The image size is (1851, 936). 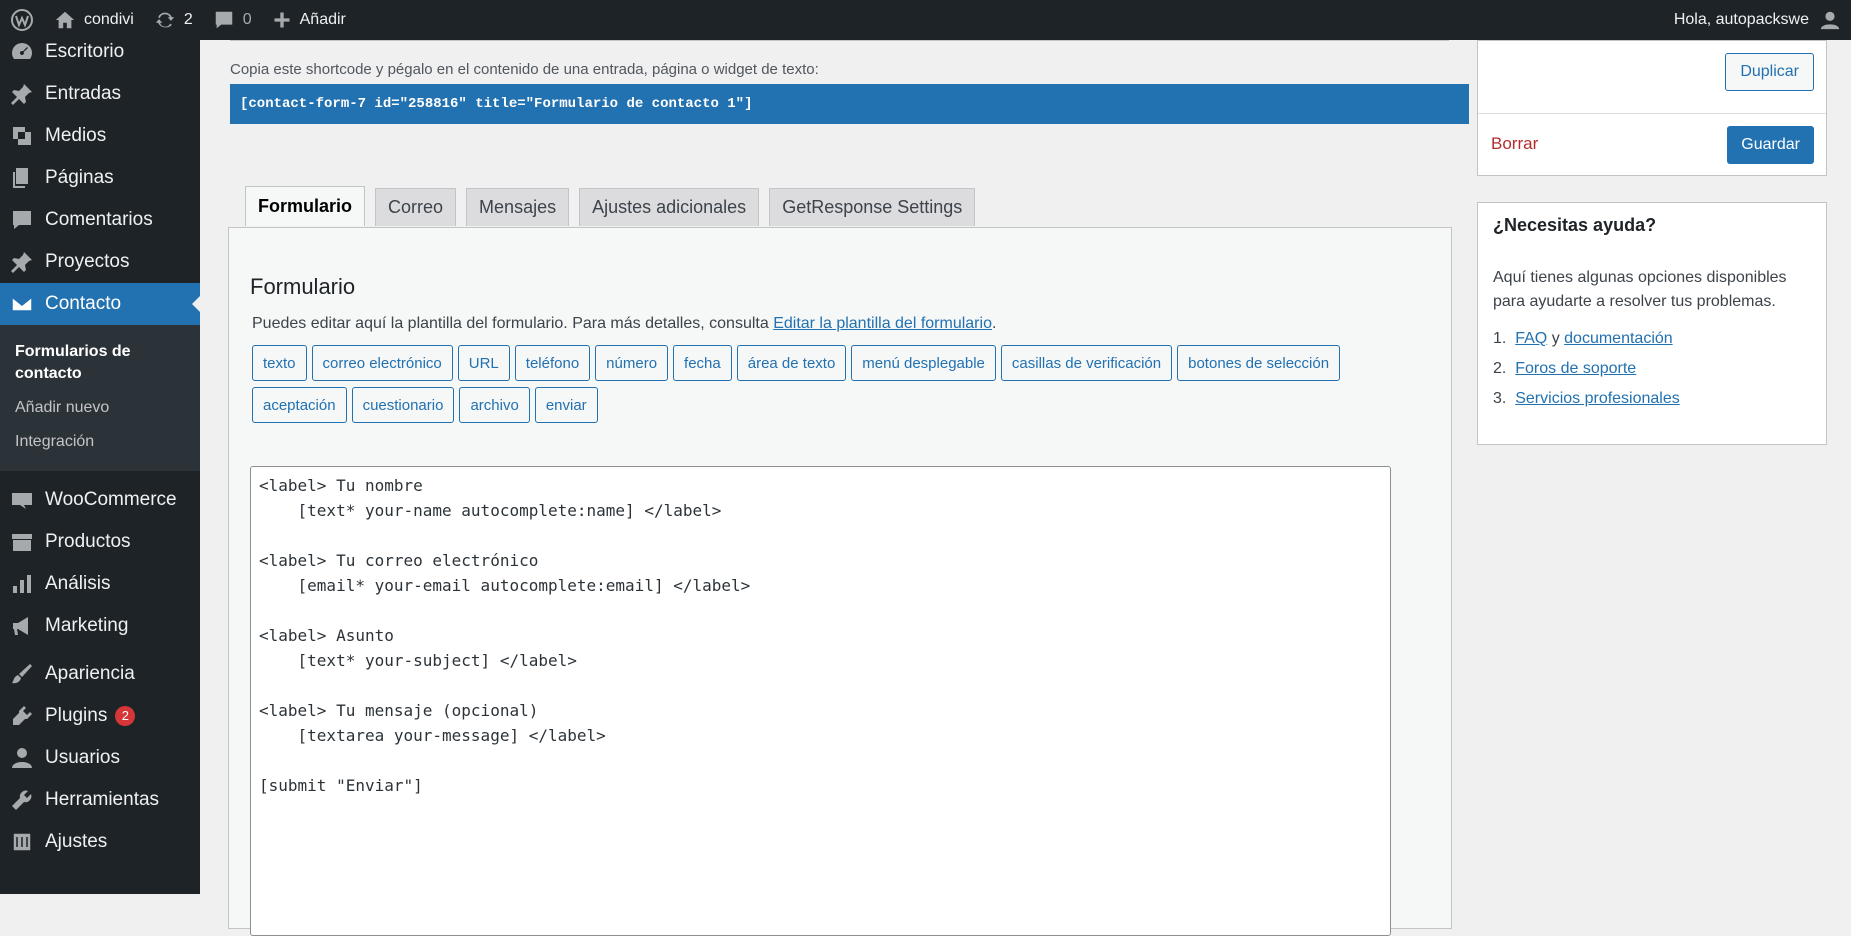 What do you see at coordinates (22, 758) in the screenshot?
I see `users-icon` at bounding box center [22, 758].